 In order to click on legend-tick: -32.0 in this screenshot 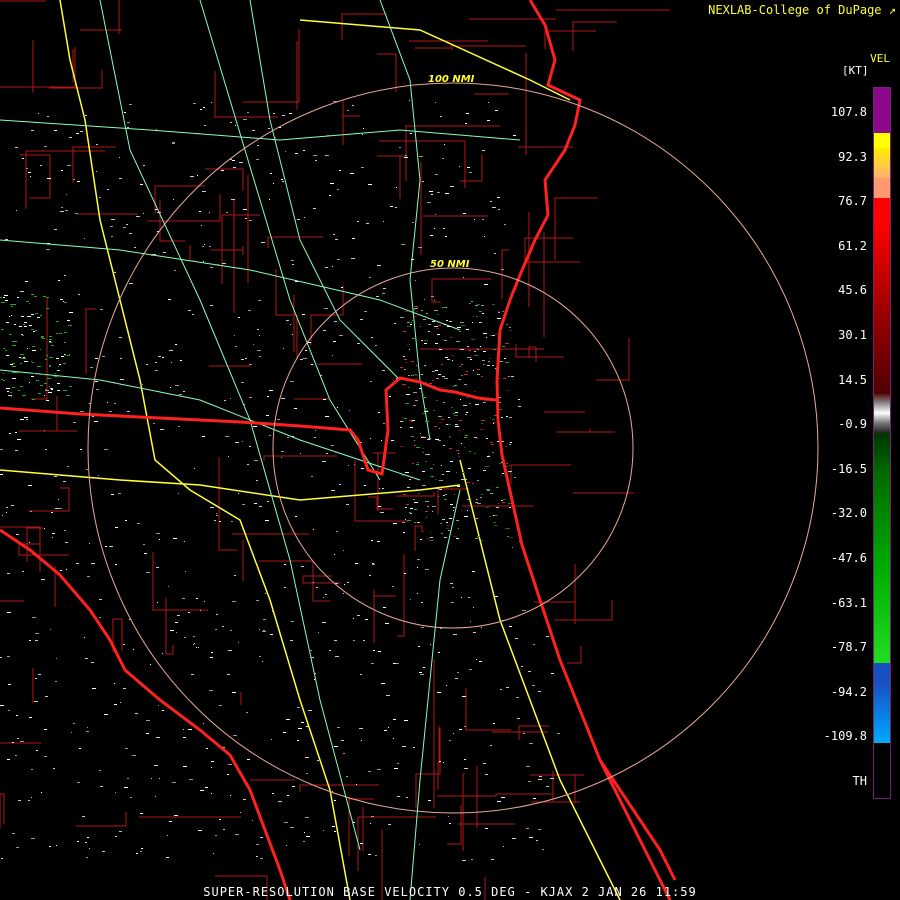, I will do `click(848, 513)`.